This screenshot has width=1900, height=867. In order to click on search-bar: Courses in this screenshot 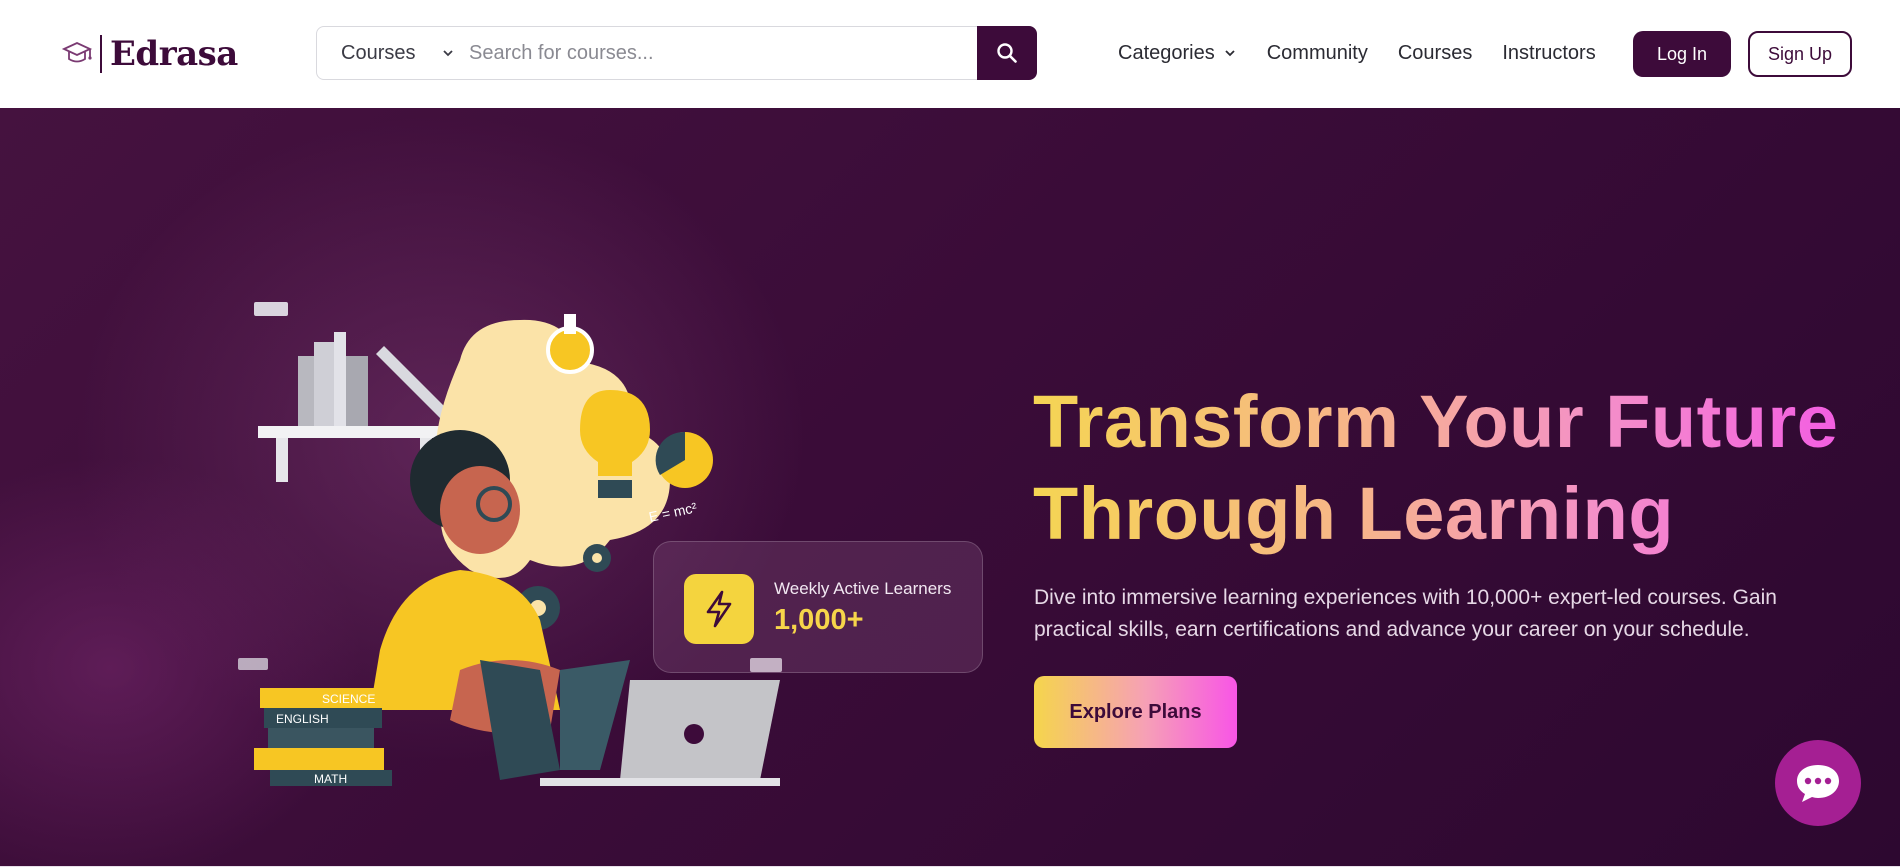, I will do `click(676, 53)`.